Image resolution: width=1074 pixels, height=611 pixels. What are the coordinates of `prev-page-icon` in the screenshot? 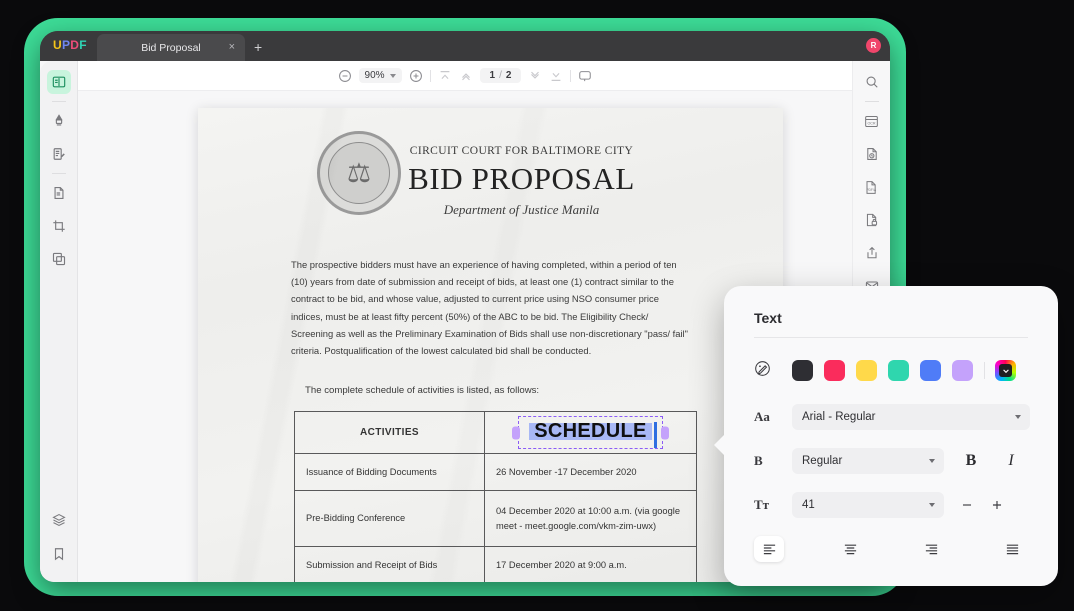 It's located at (466, 76).